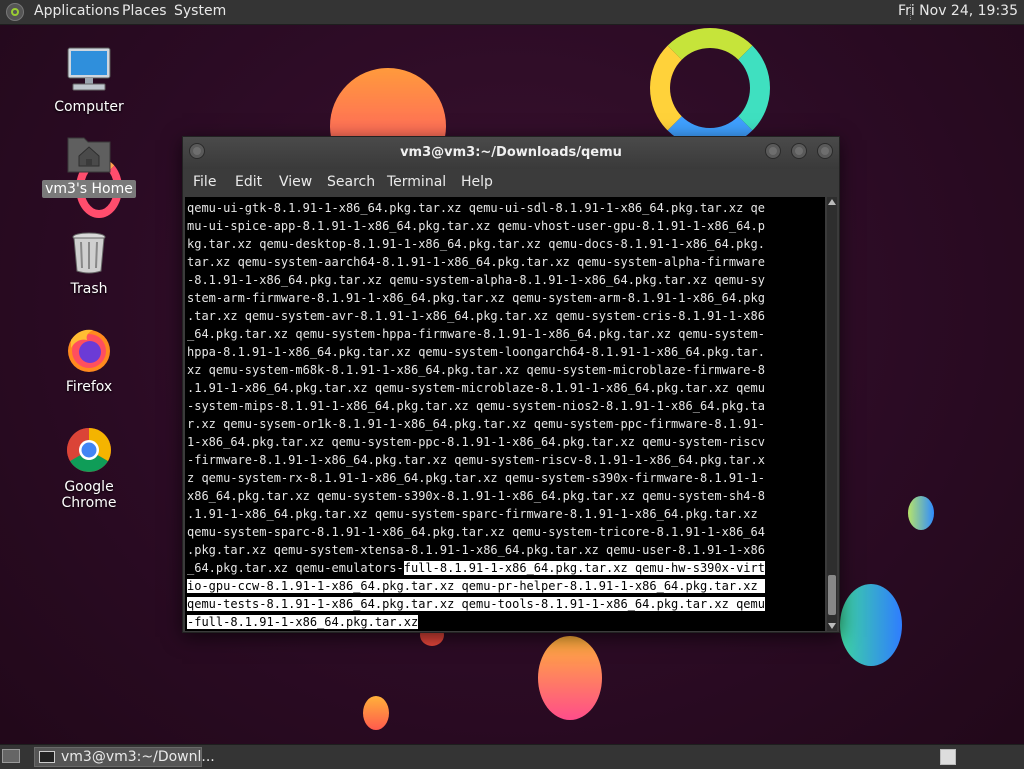 This screenshot has width=1024, height=769. What do you see at coordinates (376, 713) in the screenshot?
I see `small-orange-decoration` at bounding box center [376, 713].